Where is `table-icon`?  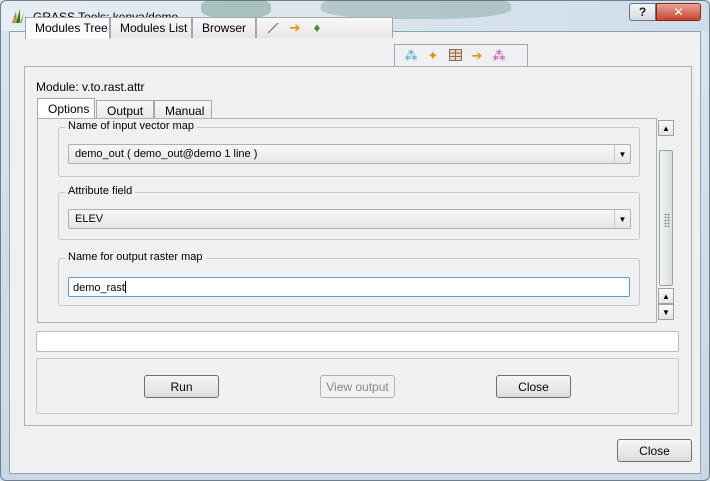
table-icon is located at coordinates (455, 55).